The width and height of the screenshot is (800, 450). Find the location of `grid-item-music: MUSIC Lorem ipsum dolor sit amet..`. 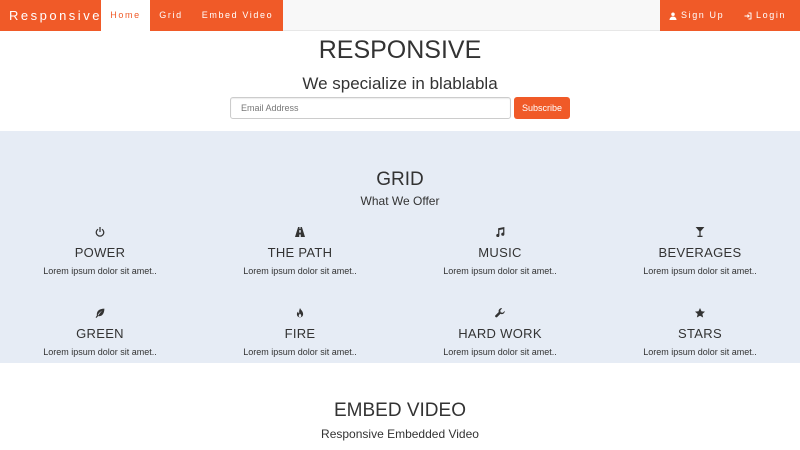

grid-item-music: MUSIC Lorem ipsum dolor sit amet.. is located at coordinates (500, 251).